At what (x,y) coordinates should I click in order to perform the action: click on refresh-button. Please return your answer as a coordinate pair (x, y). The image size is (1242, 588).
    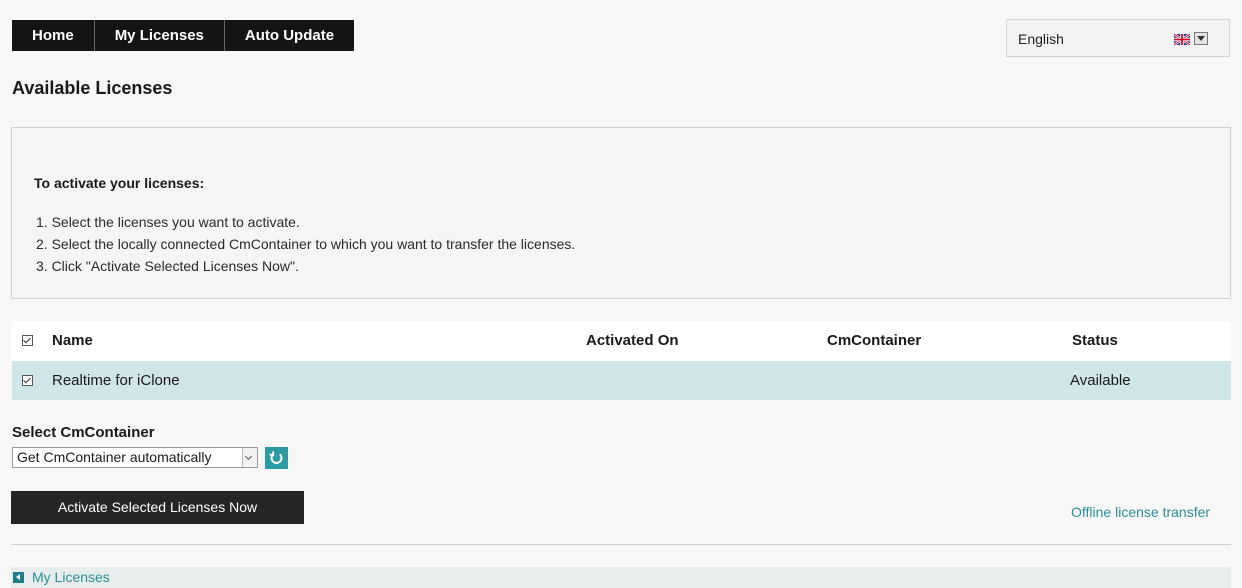
    Looking at the image, I should click on (276, 458).